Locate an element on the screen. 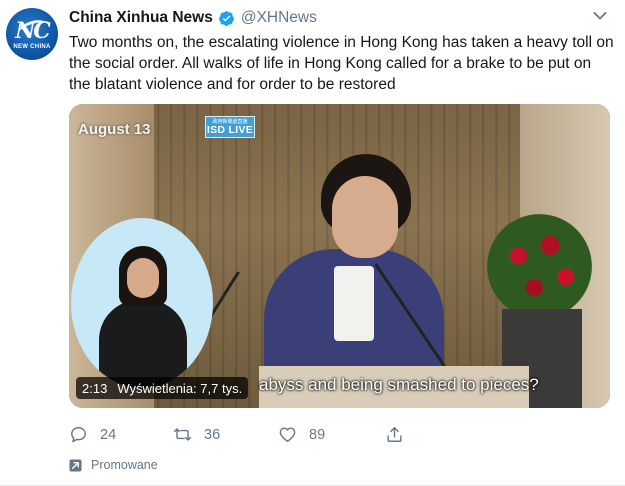 This screenshot has width=625, height=486. reply-count: 24 is located at coordinates (108, 434).